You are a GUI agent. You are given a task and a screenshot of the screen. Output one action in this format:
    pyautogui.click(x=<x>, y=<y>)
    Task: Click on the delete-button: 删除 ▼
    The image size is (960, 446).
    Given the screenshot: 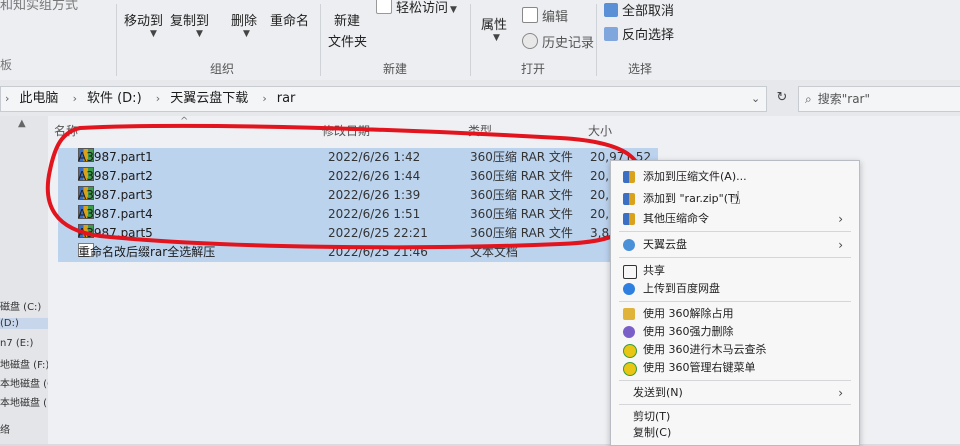 What is the action you would take?
    pyautogui.click(x=244, y=24)
    